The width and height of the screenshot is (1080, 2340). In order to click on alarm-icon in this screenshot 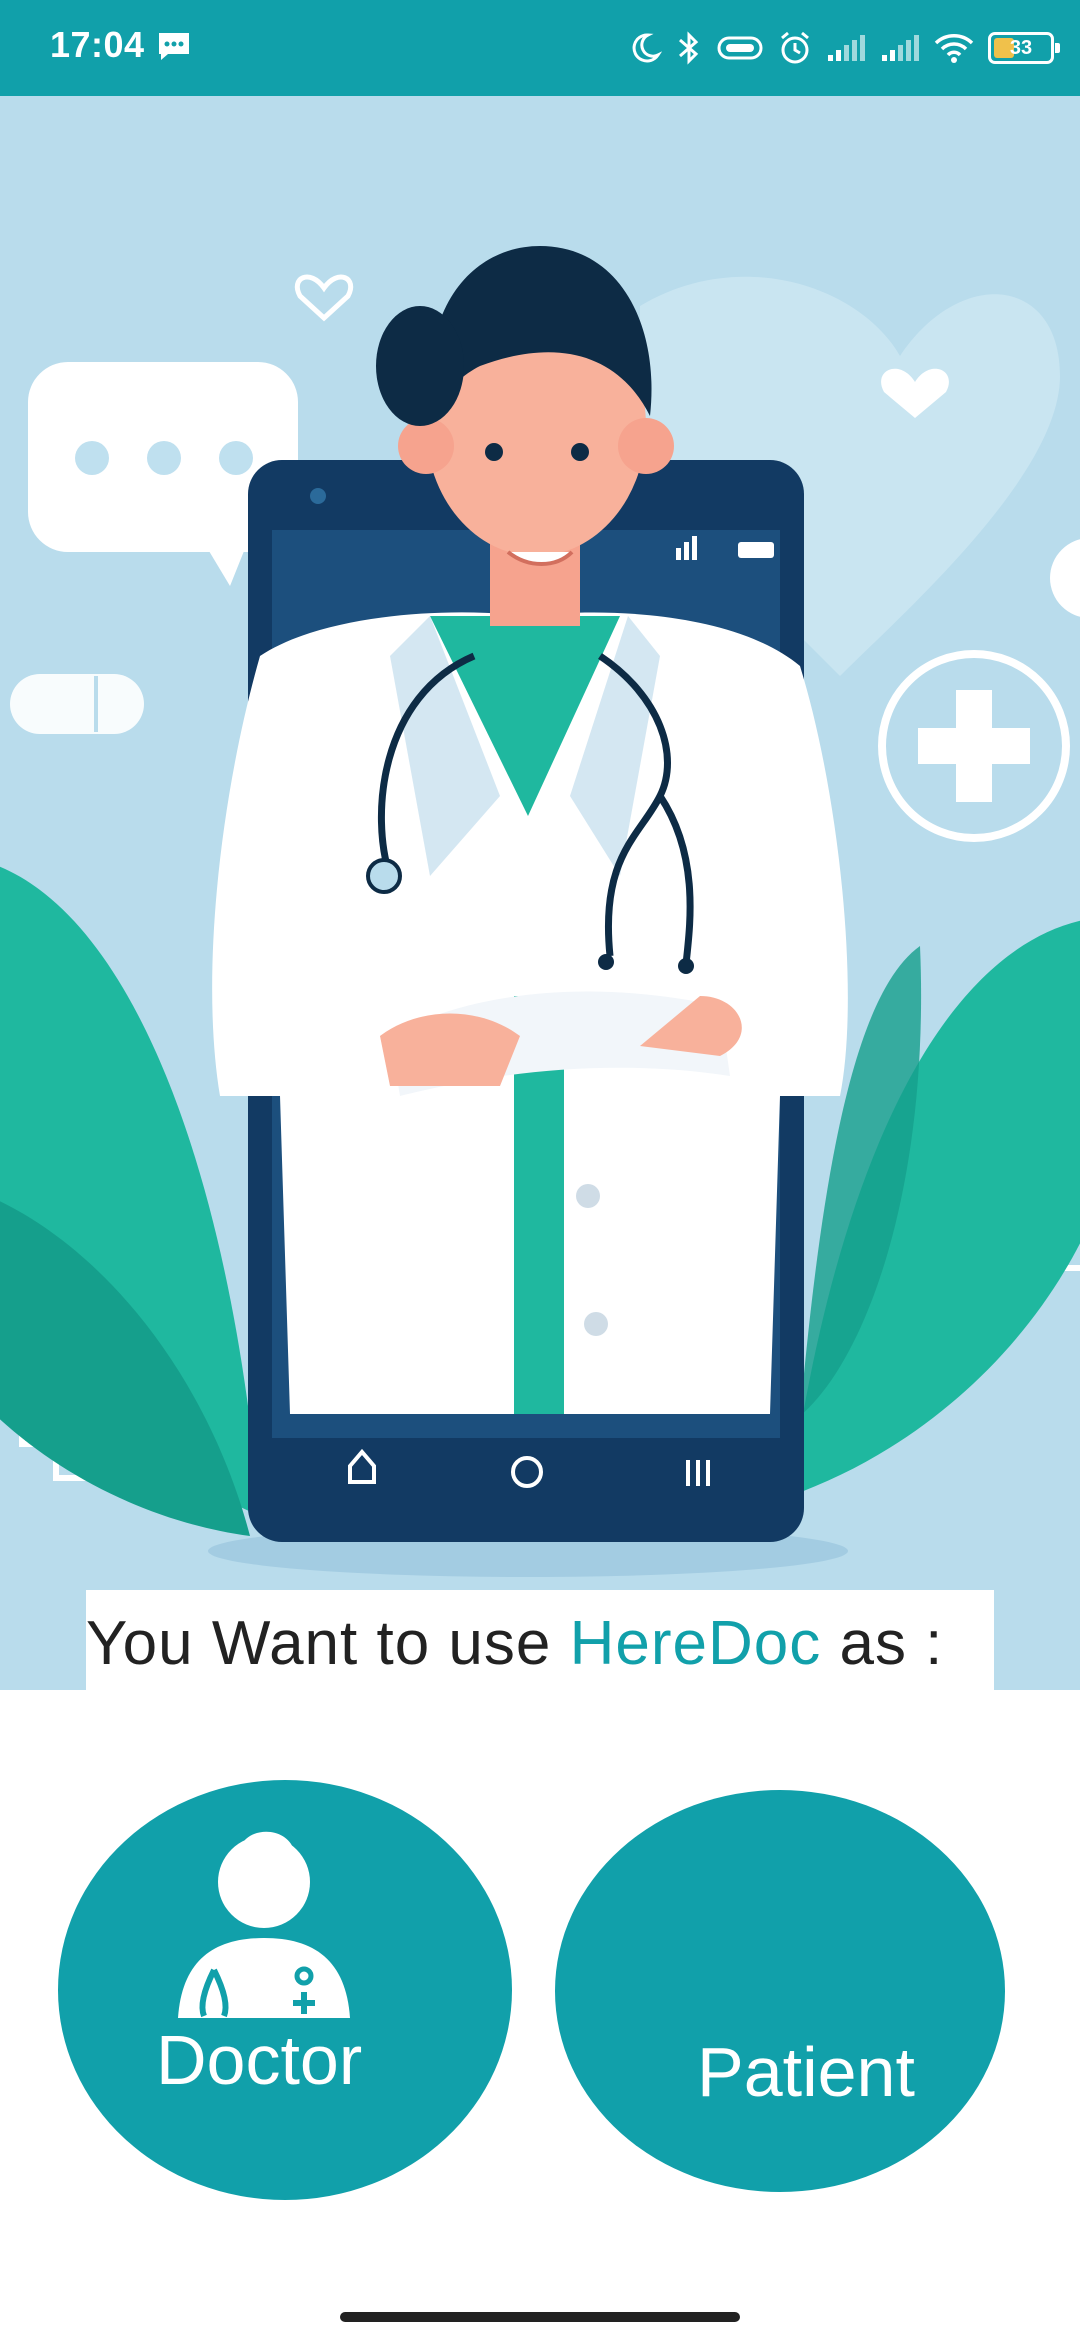, I will do `click(795, 47)`.